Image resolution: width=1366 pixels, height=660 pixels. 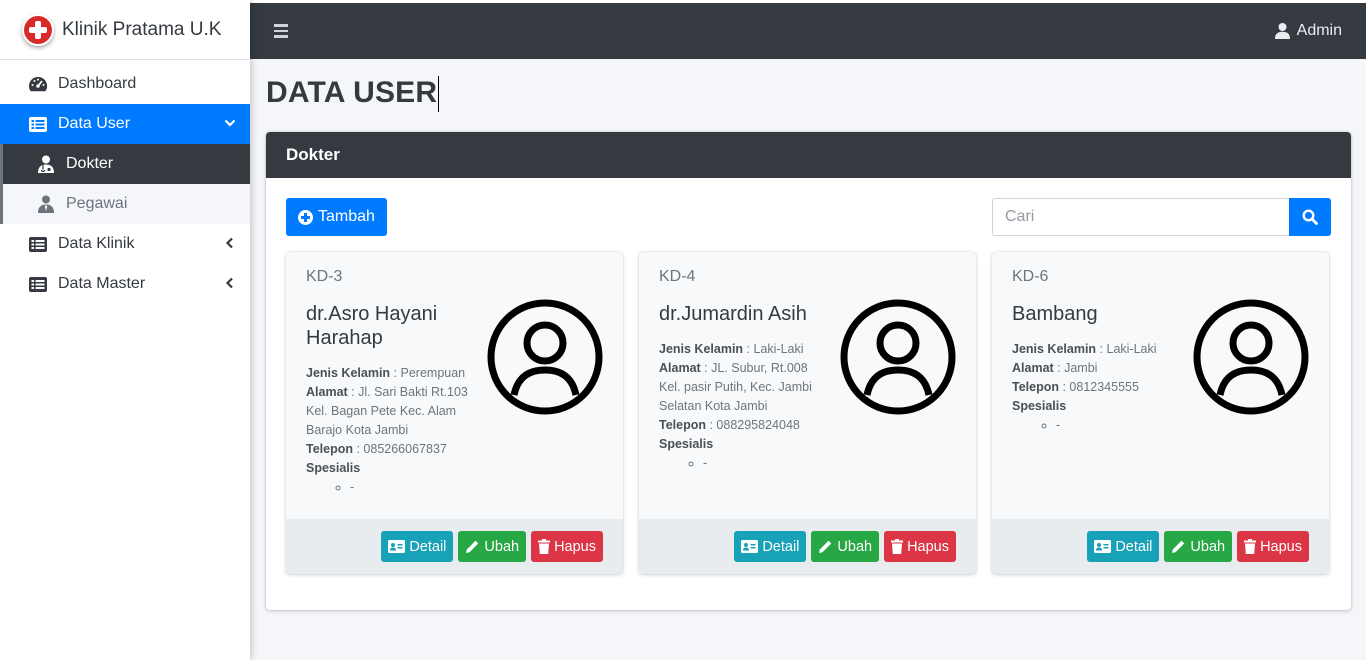 What do you see at coordinates (372, 326) in the screenshot?
I see `doctor-name: dr.Asro Hayani Harahap` at bounding box center [372, 326].